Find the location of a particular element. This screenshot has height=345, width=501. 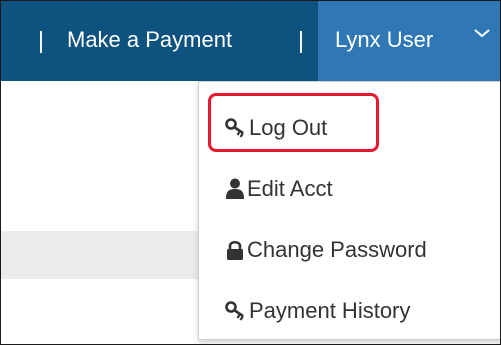

menu-item-edit-acct: Edit Acct is located at coordinates (349, 189).